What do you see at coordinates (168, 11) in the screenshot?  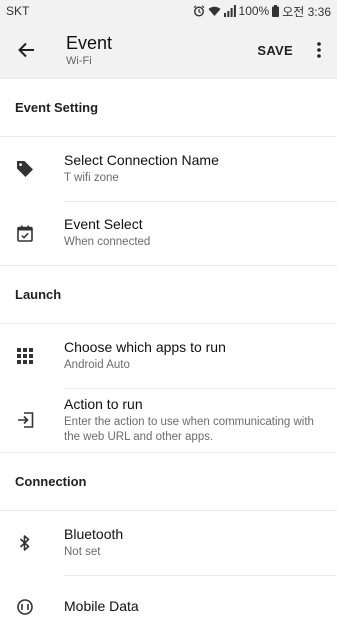 I see `status-bar: SKT 100% 오전 3:36` at bounding box center [168, 11].